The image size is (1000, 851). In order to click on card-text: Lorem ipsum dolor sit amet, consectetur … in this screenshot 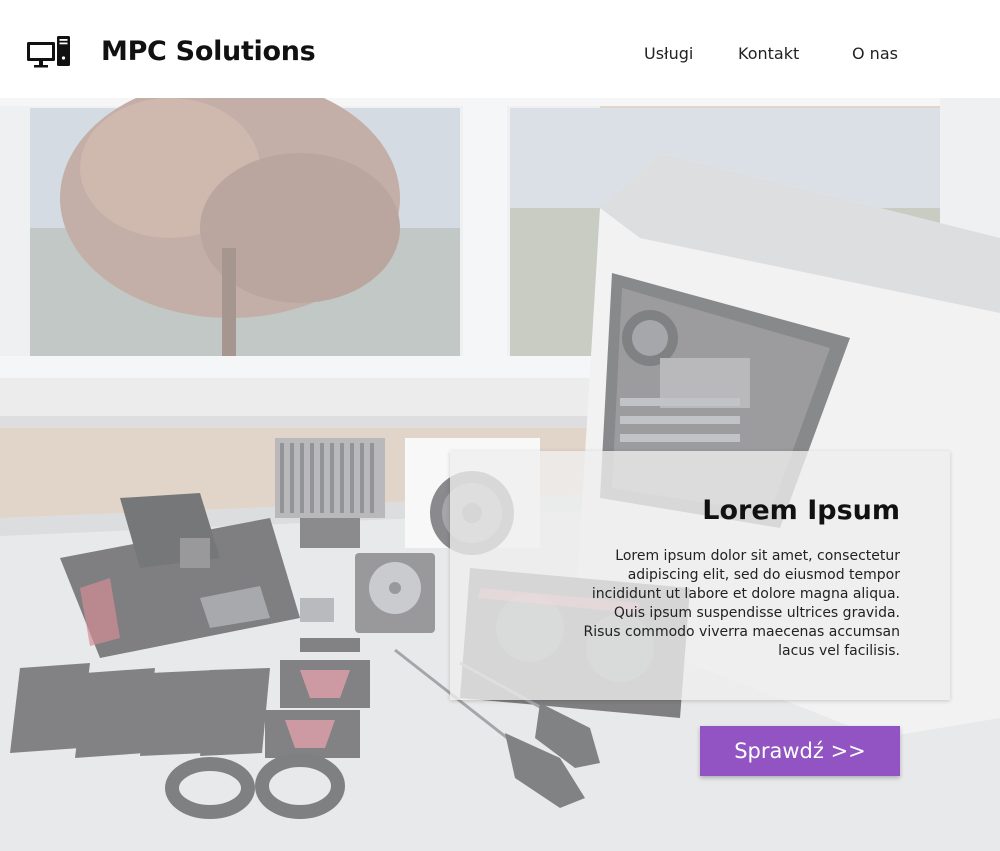, I will do `click(741, 603)`.